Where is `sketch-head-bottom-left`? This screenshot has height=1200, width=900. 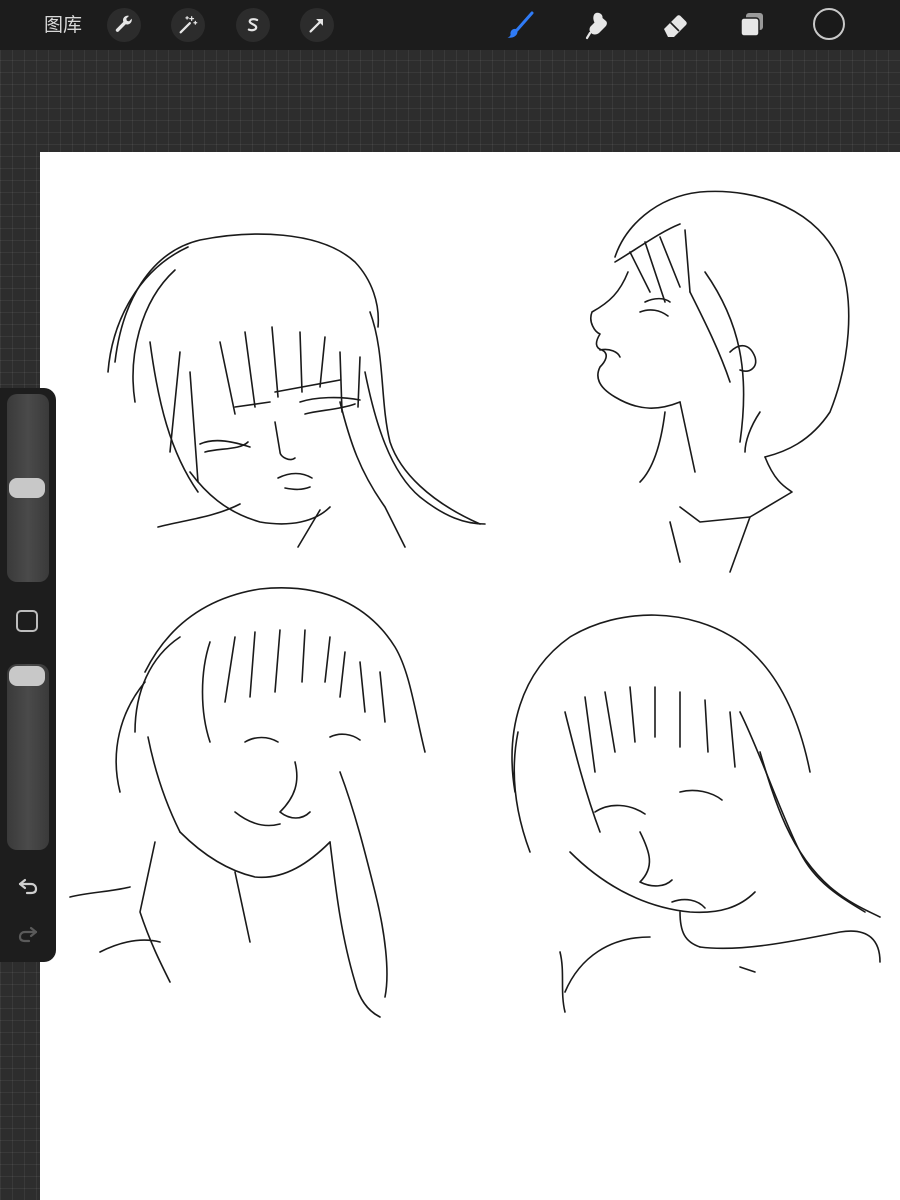 sketch-head-bottom-left is located at coordinates (247, 802).